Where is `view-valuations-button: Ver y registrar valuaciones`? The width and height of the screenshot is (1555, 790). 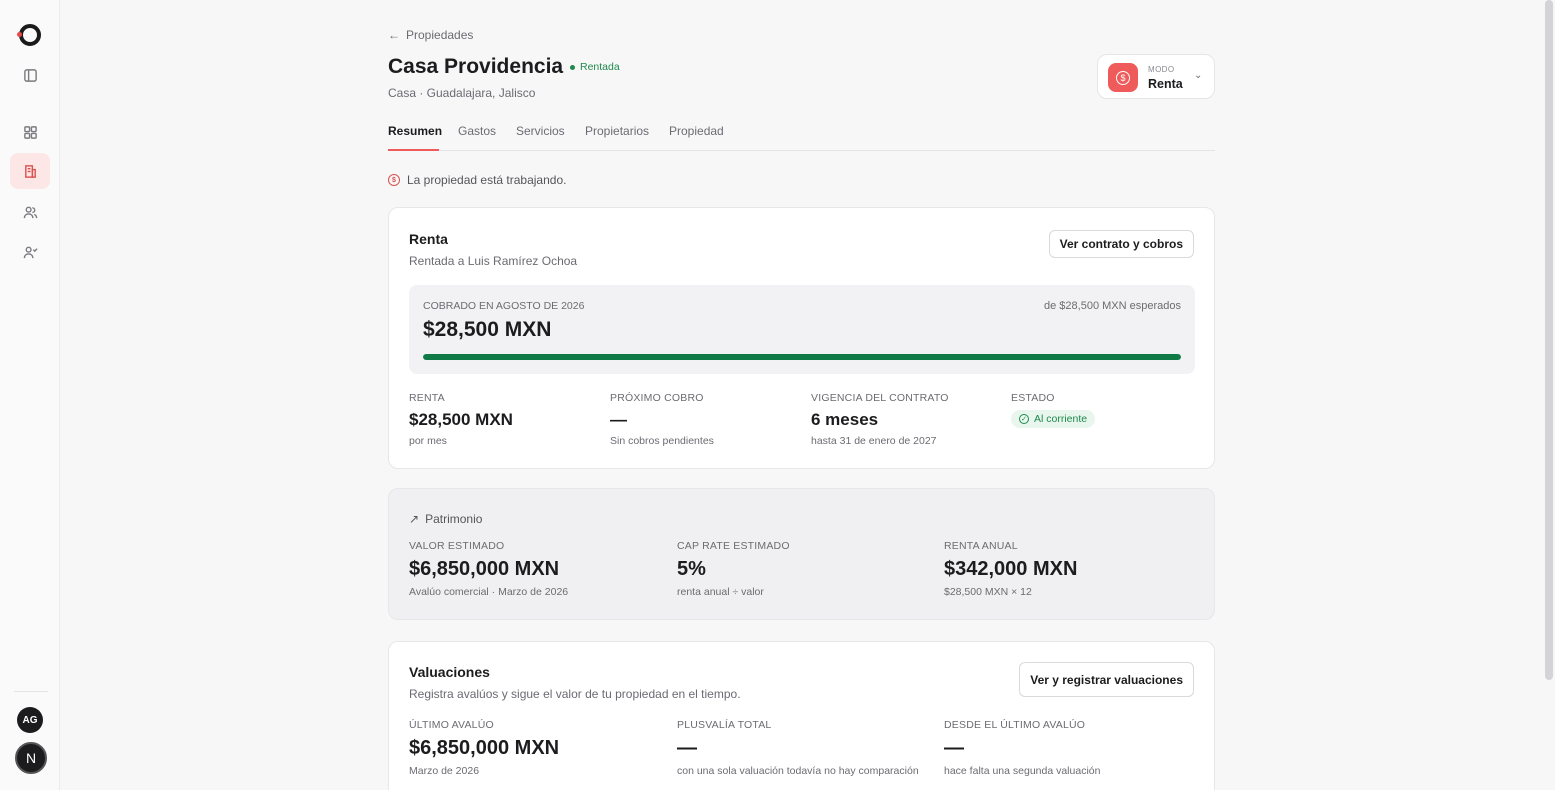 view-valuations-button: Ver y registrar valuaciones is located at coordinates (1106, 679).